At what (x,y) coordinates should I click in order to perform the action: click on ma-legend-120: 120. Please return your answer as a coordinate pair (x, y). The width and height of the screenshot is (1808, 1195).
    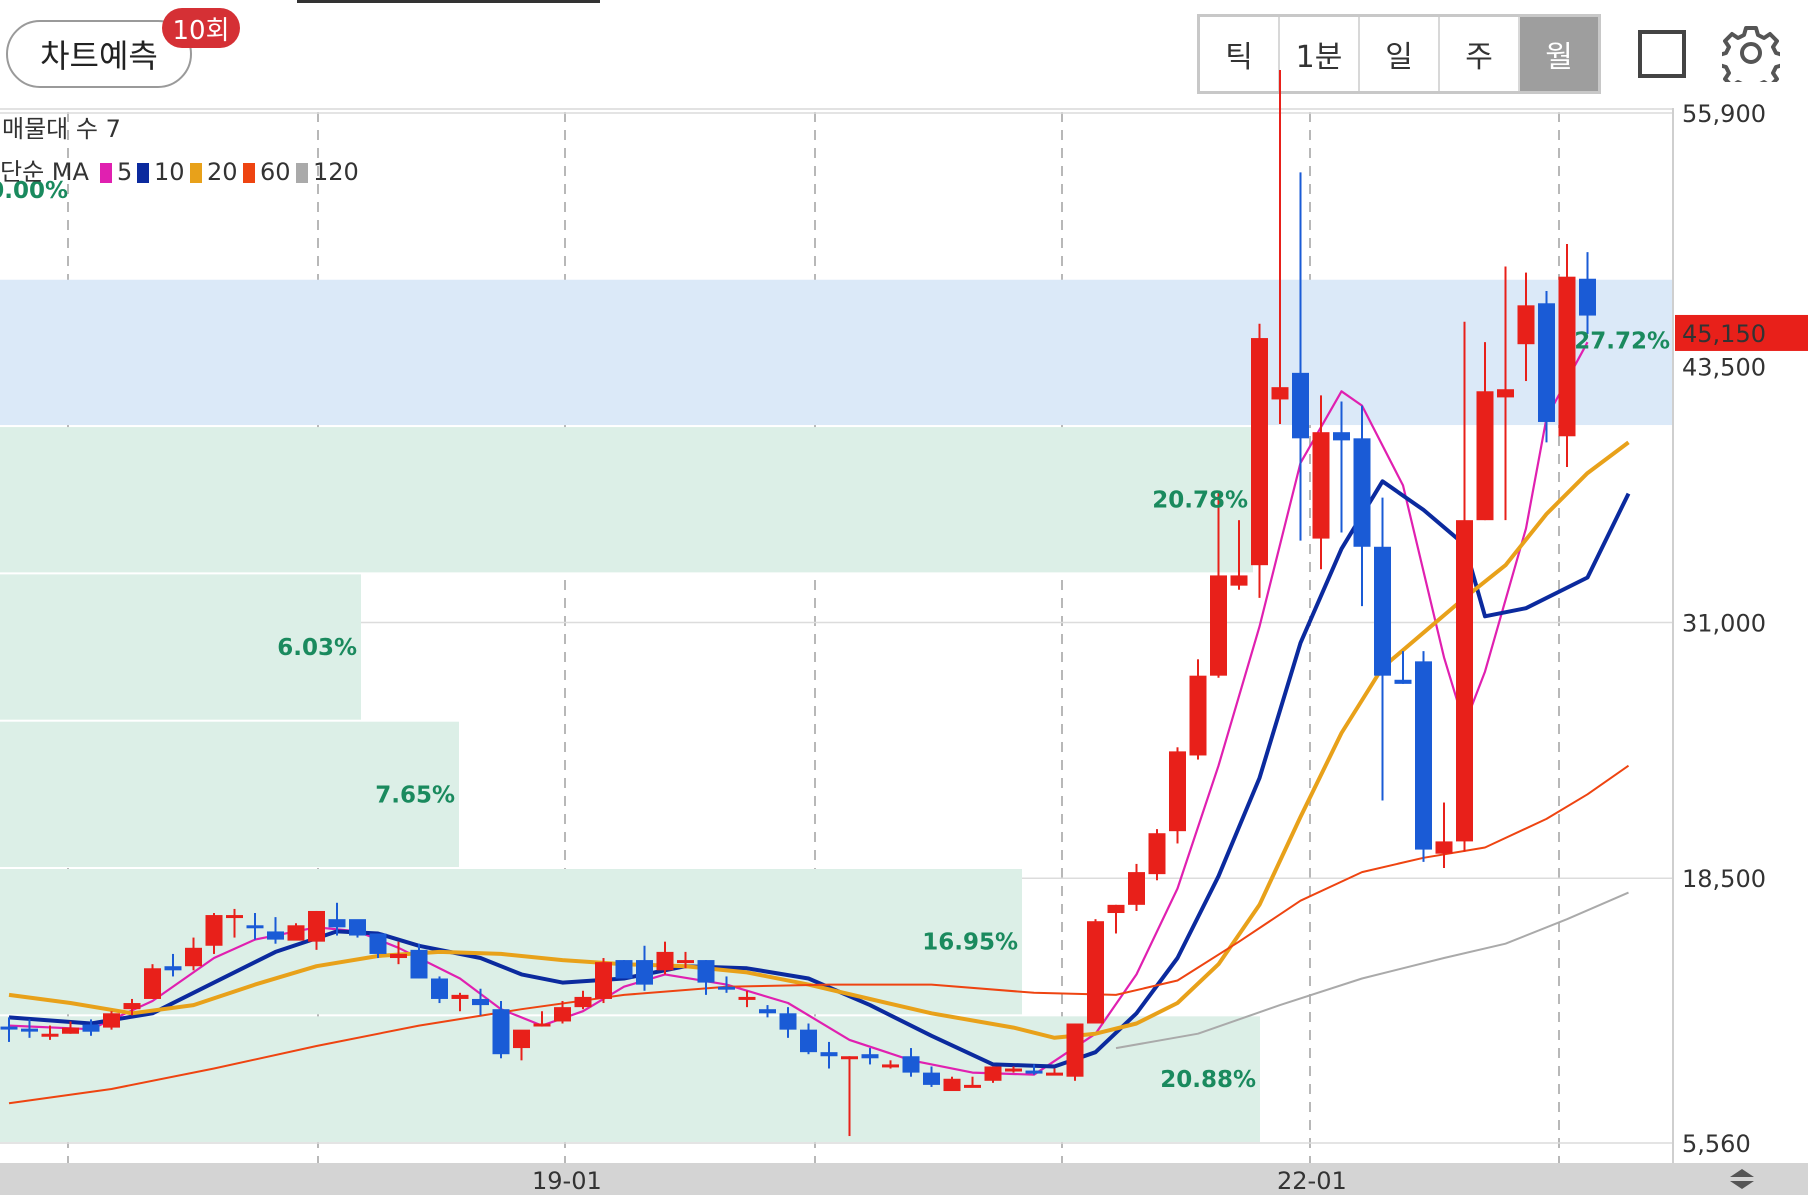
    Looking at the image, I should click on (336, 172).